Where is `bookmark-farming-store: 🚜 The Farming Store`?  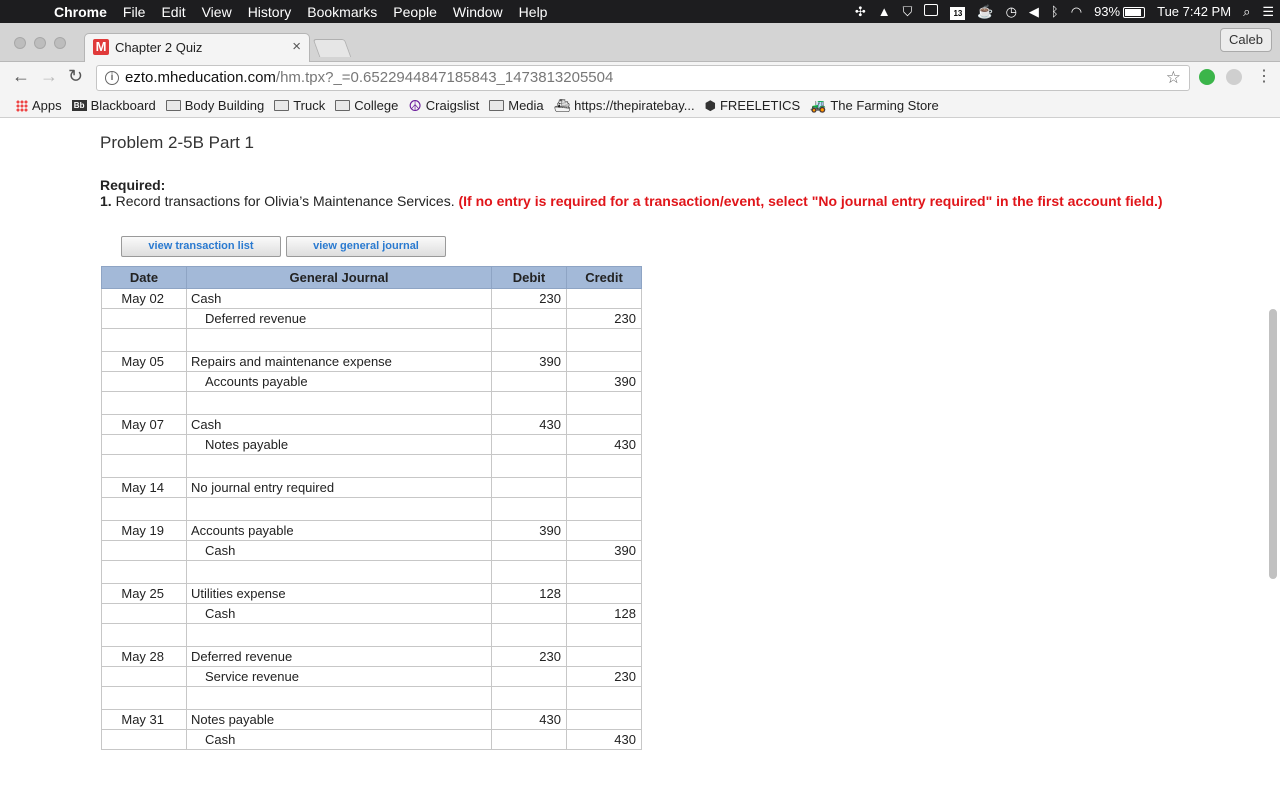 bookmark-farming-store: 🚜 The Farming Store is located at coordinates (874, 106).